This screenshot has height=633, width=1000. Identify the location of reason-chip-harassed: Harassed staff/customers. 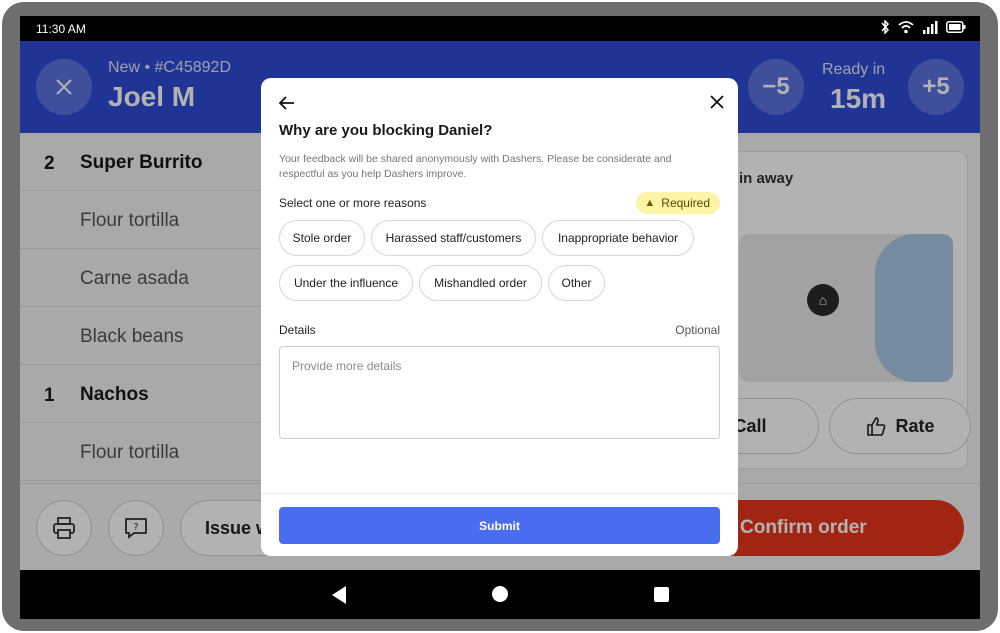
(453, 238).